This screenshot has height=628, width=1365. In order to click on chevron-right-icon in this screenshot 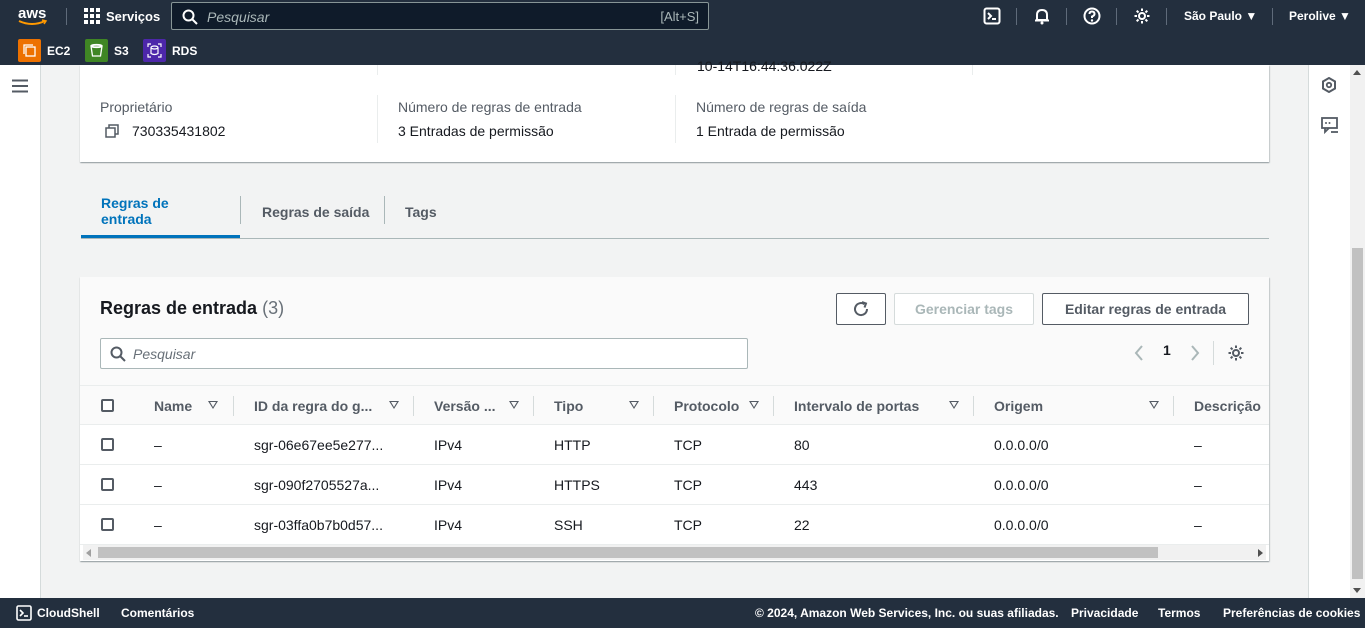, I will do `click(1195, 354)`.